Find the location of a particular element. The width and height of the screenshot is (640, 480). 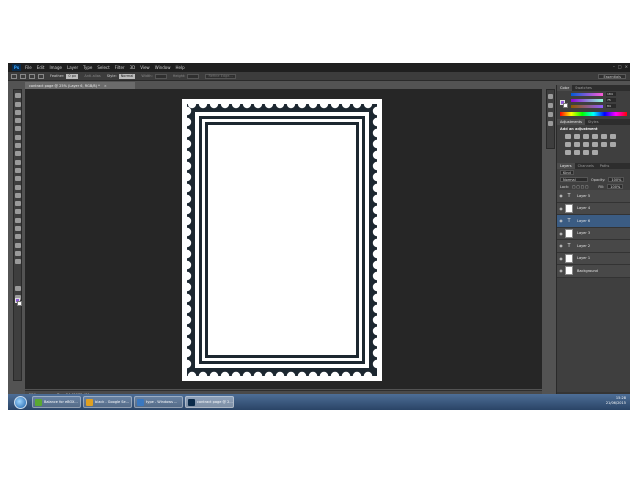

layer-row: ◉ T Layer 2 is located at coordinates (593, 246).